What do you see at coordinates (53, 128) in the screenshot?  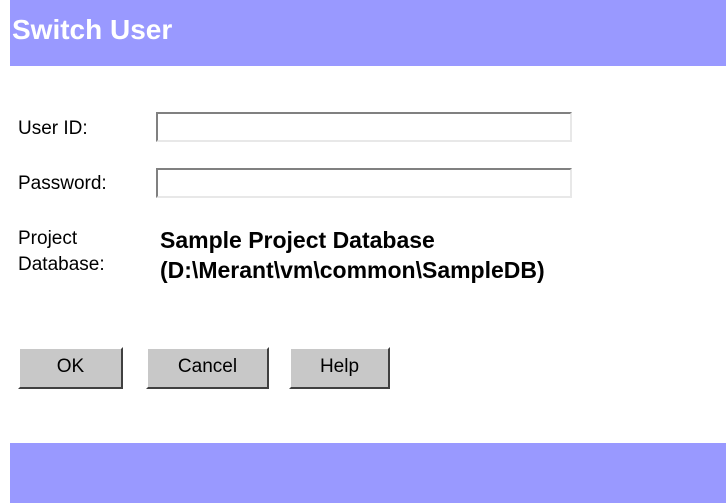 I see `user-id-label: User ID:` at bounding box center [53, 128].